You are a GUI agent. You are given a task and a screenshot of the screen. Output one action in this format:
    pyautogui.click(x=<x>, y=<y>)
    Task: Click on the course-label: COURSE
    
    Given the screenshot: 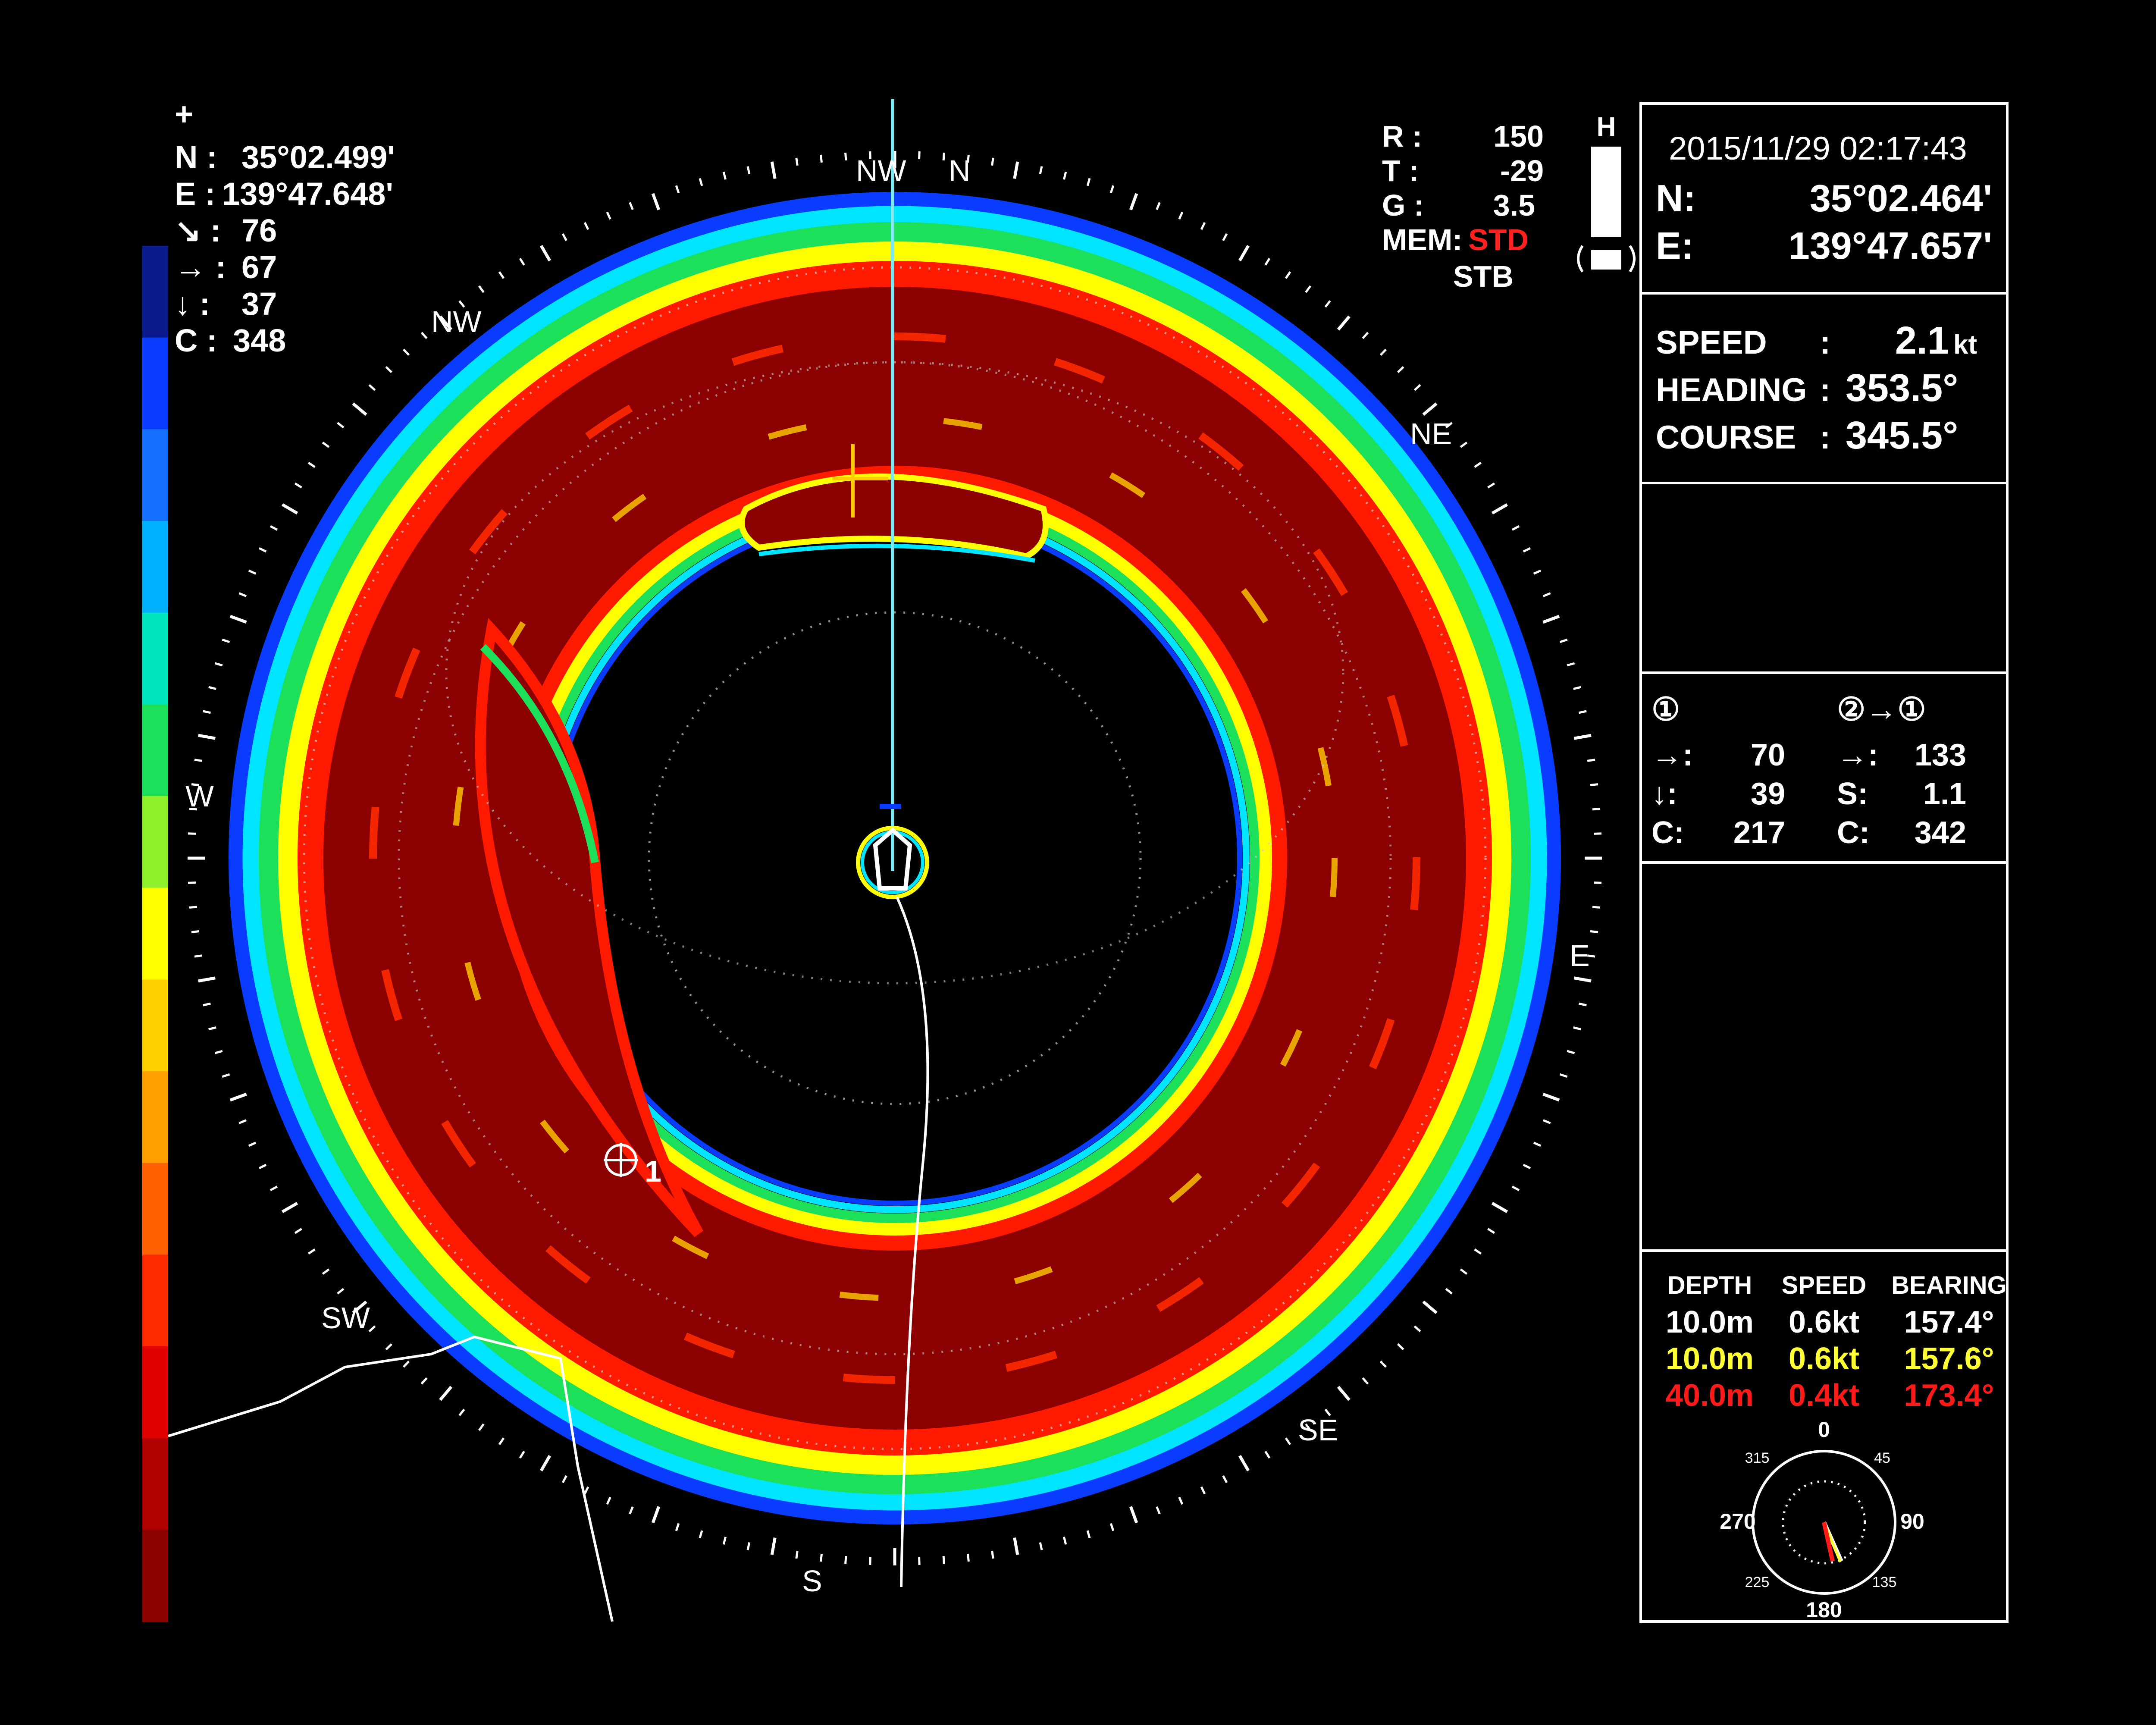 What is the action you would take?
    pyautogui.click(x=1726, y=438)
    